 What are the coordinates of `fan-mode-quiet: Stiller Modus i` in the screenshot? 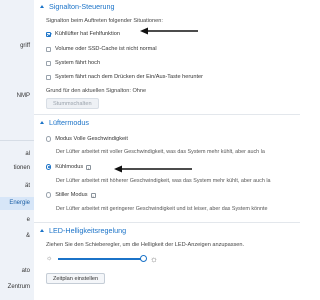 It's located at (71, 195).